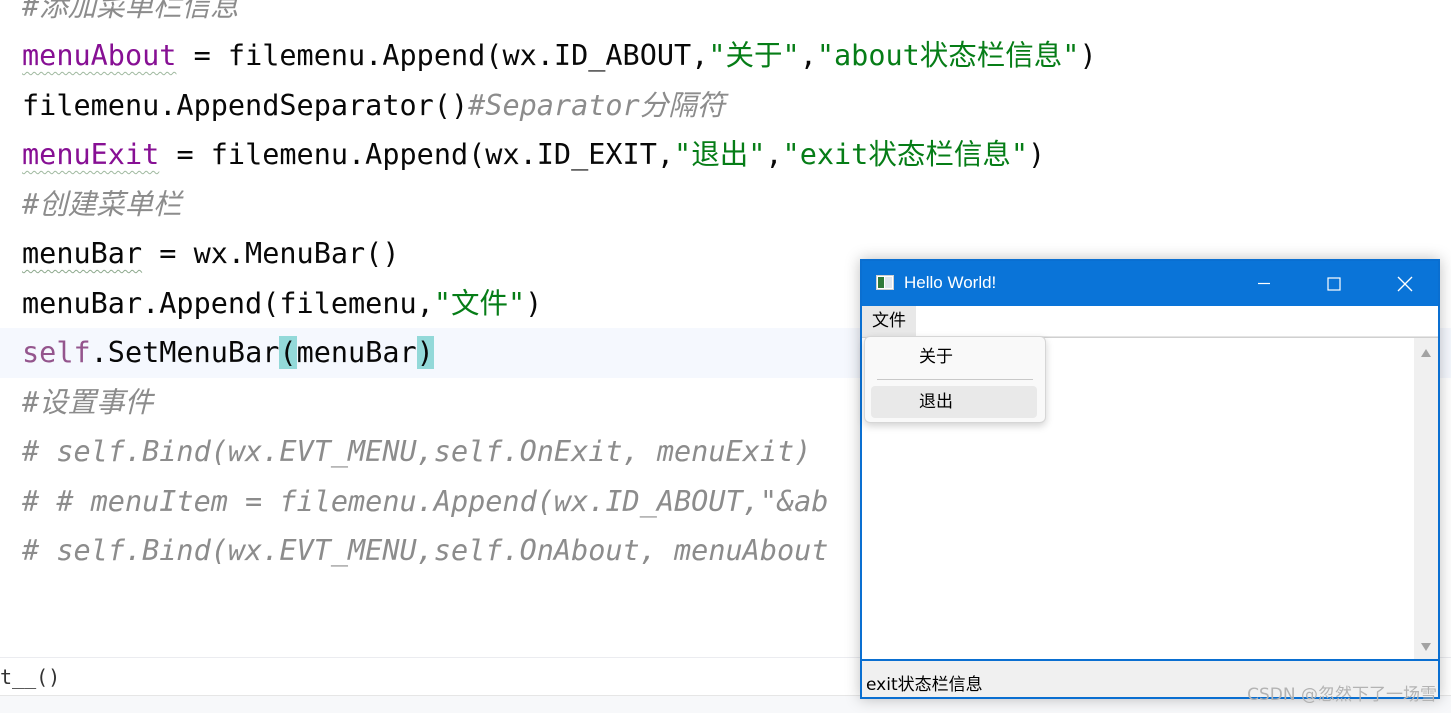 The image size is (1451, 713). I want to click on maximize-icon, so click(1334, 284).